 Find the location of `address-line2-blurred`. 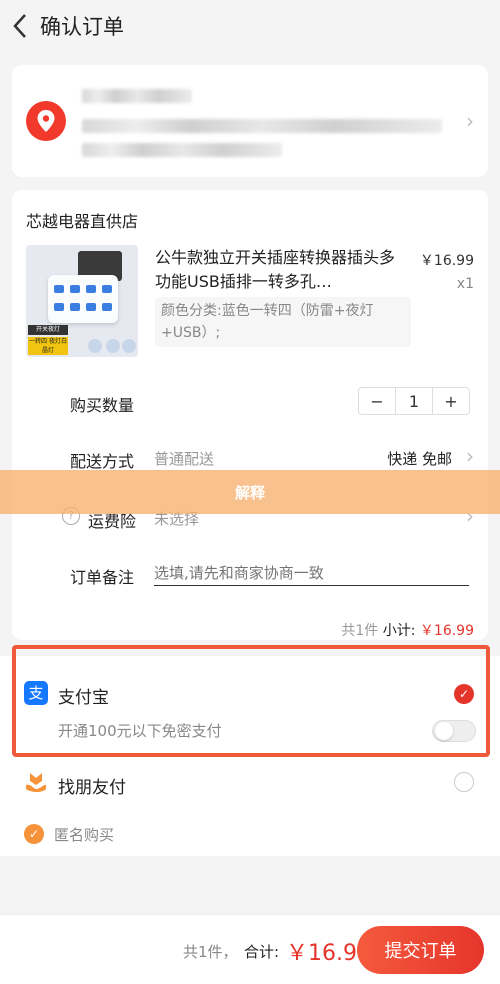

address-line2-blurred is located at coordinates (182, 150).